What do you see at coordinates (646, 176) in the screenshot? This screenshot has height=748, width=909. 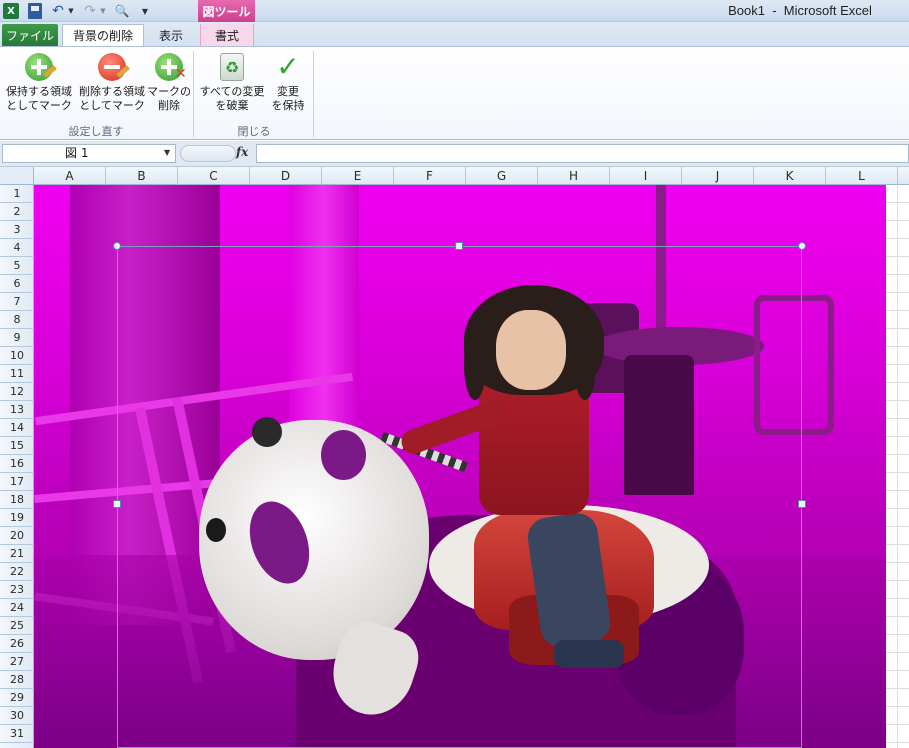 I see `column-header: I` at bounding box center [646, 176].